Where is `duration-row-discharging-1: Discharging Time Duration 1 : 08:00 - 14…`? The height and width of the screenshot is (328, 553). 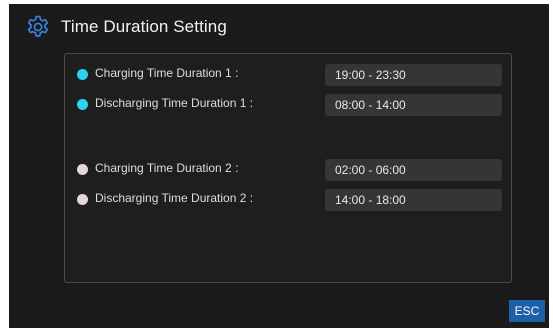 duration-row-discharging-1: Discharging Time Duration 1 : 08:00 - 14… is located at coordinates (288, 105).